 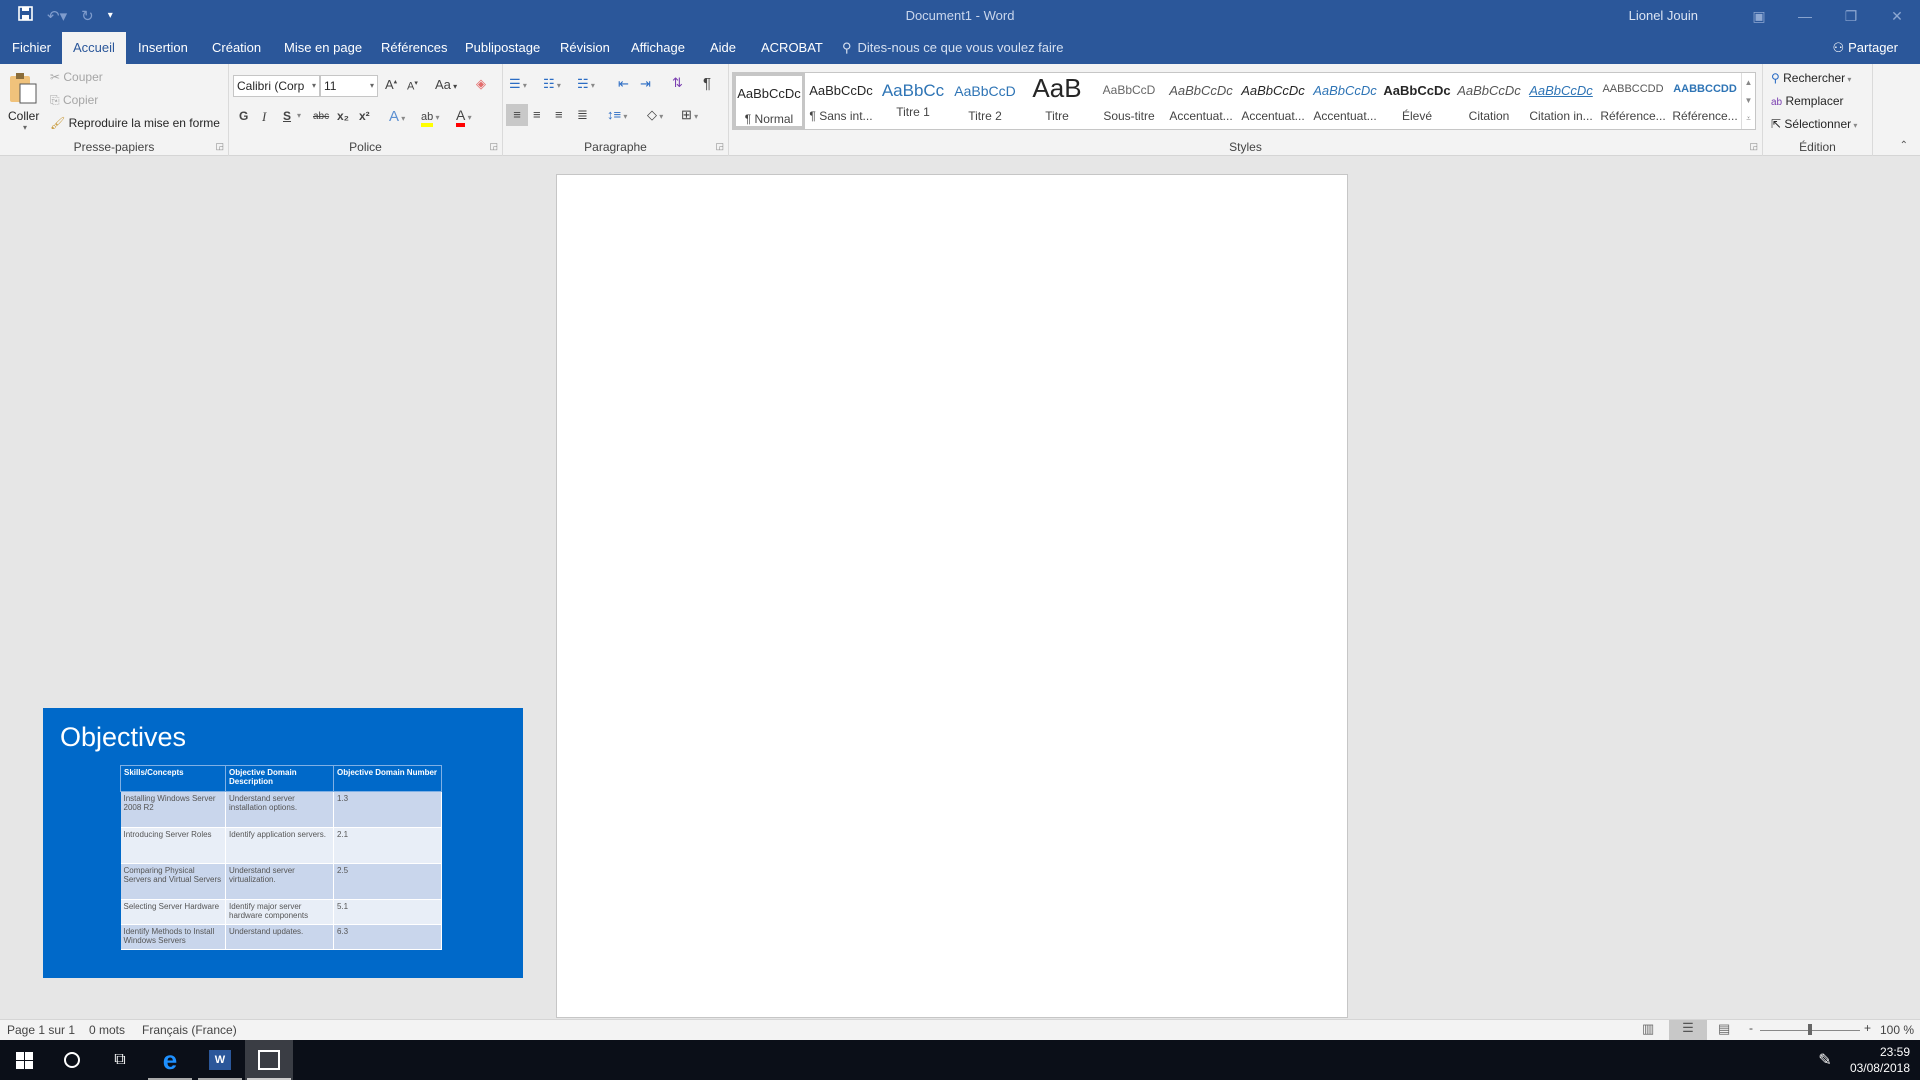 What do you see at coordinates (582, 115) in the screenshot?
I see `justify-icon: ≣` at bounding box center [582, 115].